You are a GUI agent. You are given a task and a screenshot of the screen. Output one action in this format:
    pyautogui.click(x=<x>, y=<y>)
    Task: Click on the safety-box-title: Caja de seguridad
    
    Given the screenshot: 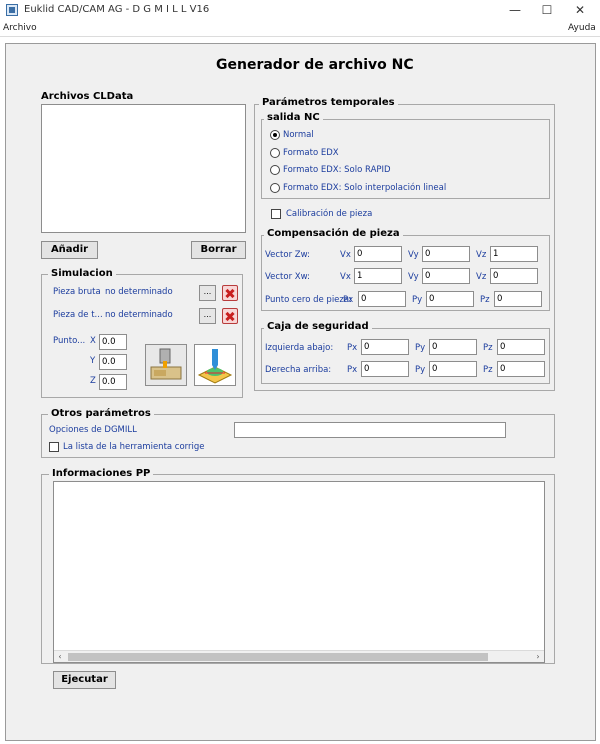 What is the action you would take?
    pyautogui.click(x=318, y=326)
    